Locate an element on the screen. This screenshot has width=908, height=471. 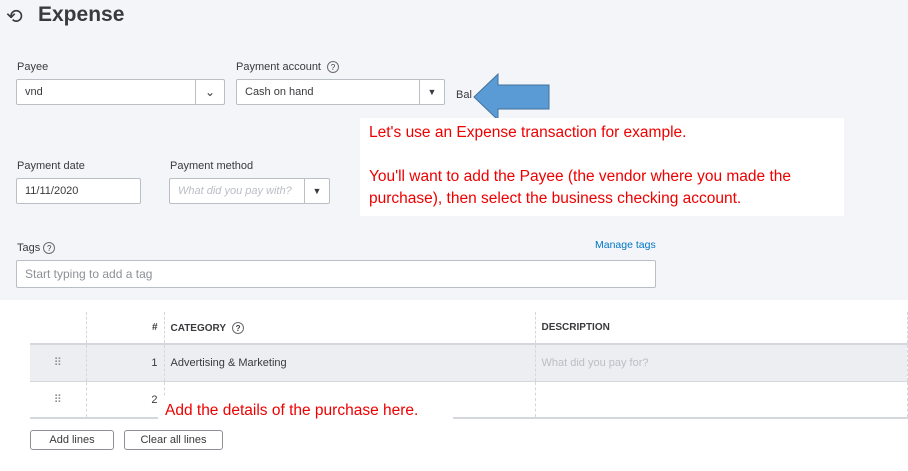
row-number: 2 is located at coordinates (125, 399).